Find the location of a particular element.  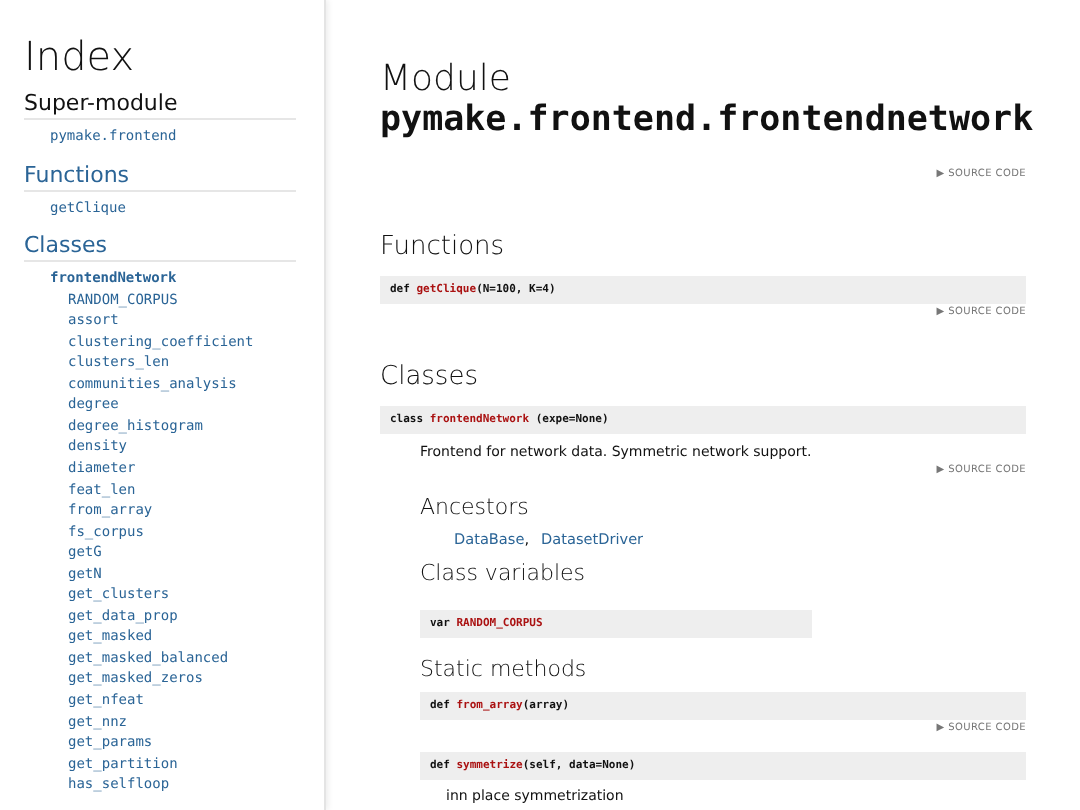

section-link: Classes is located at coordinates (160, 247).